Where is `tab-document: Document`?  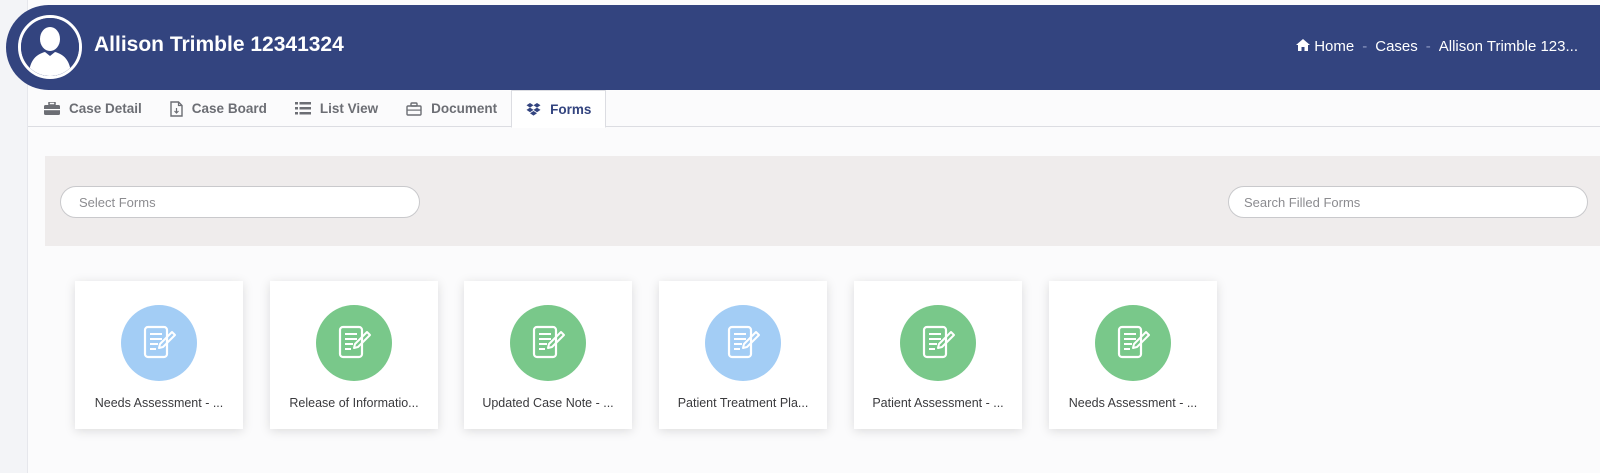 tab-document: Document is located at coordinates (451, 108).